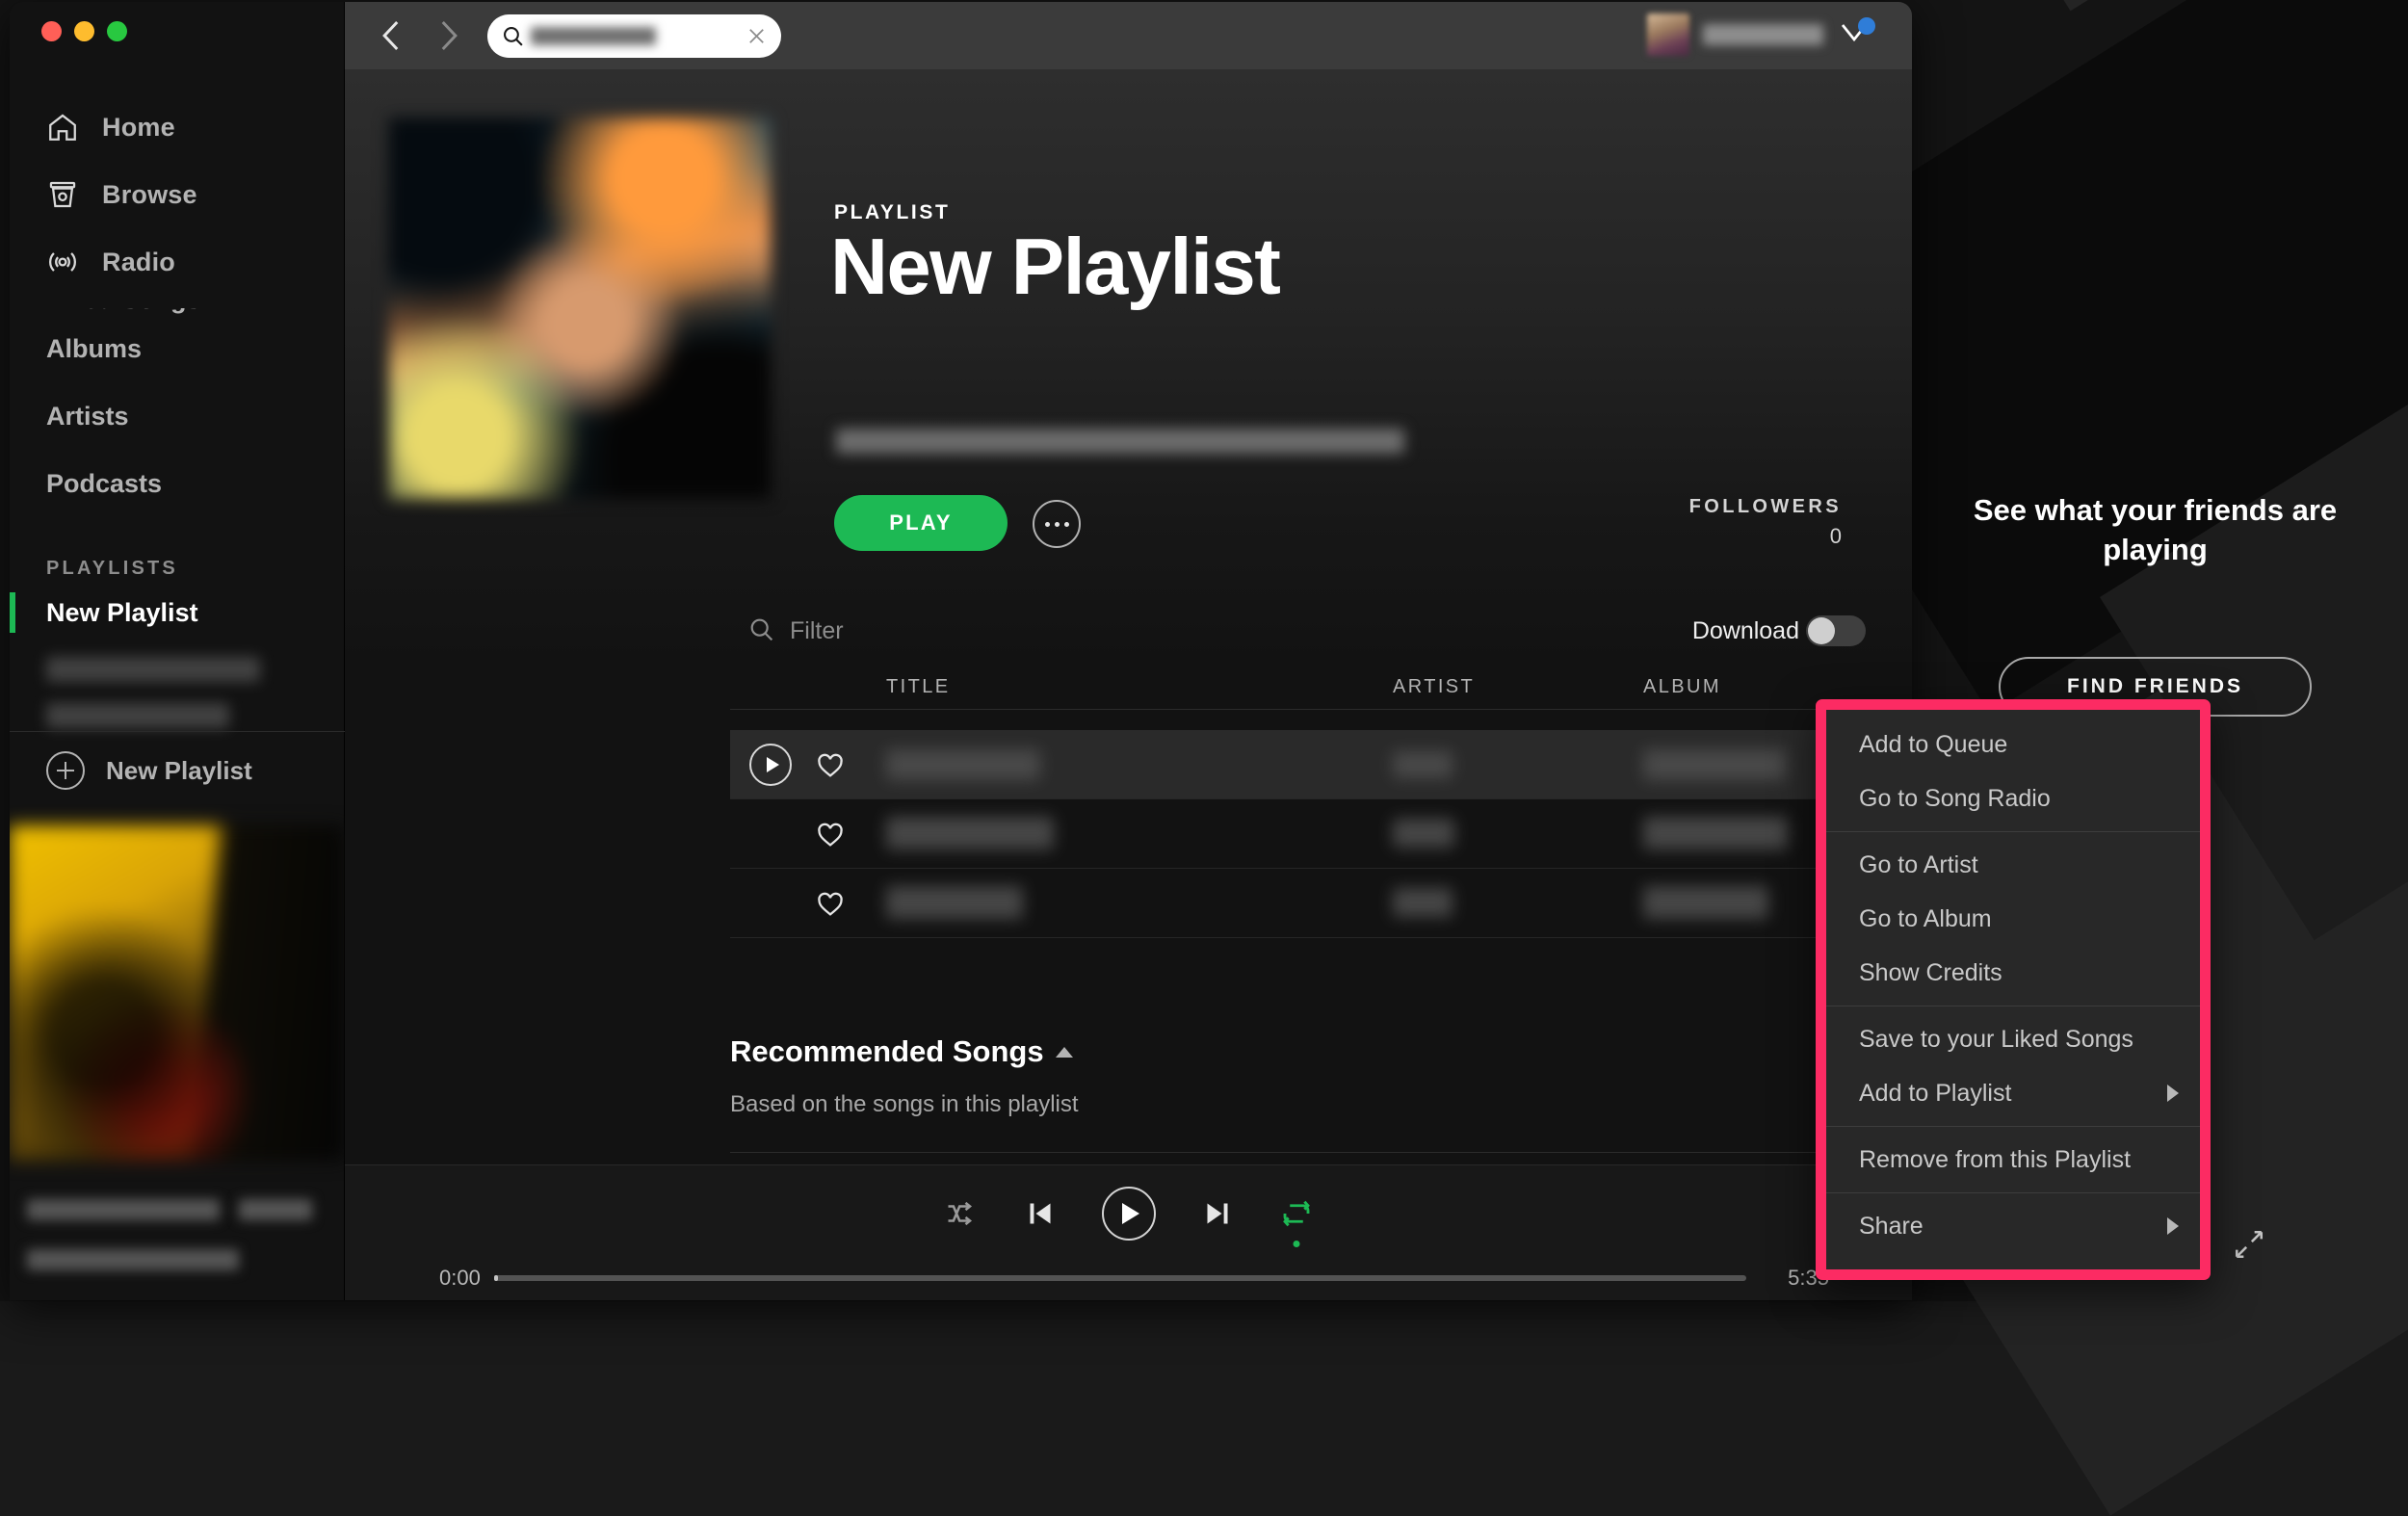 The height and width of the screenshot is (1516, 2408). I want to click on back-button, so click(392, 35).